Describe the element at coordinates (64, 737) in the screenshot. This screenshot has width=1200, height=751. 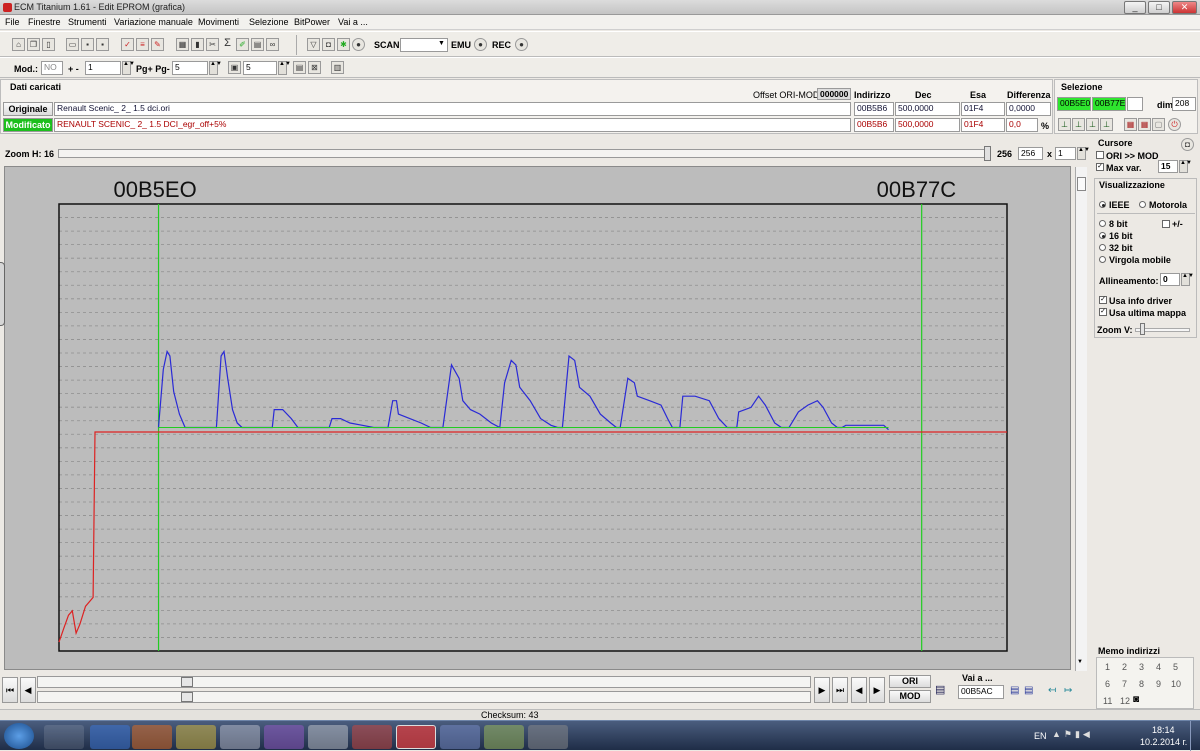
I see `explorer-icon` at that location.